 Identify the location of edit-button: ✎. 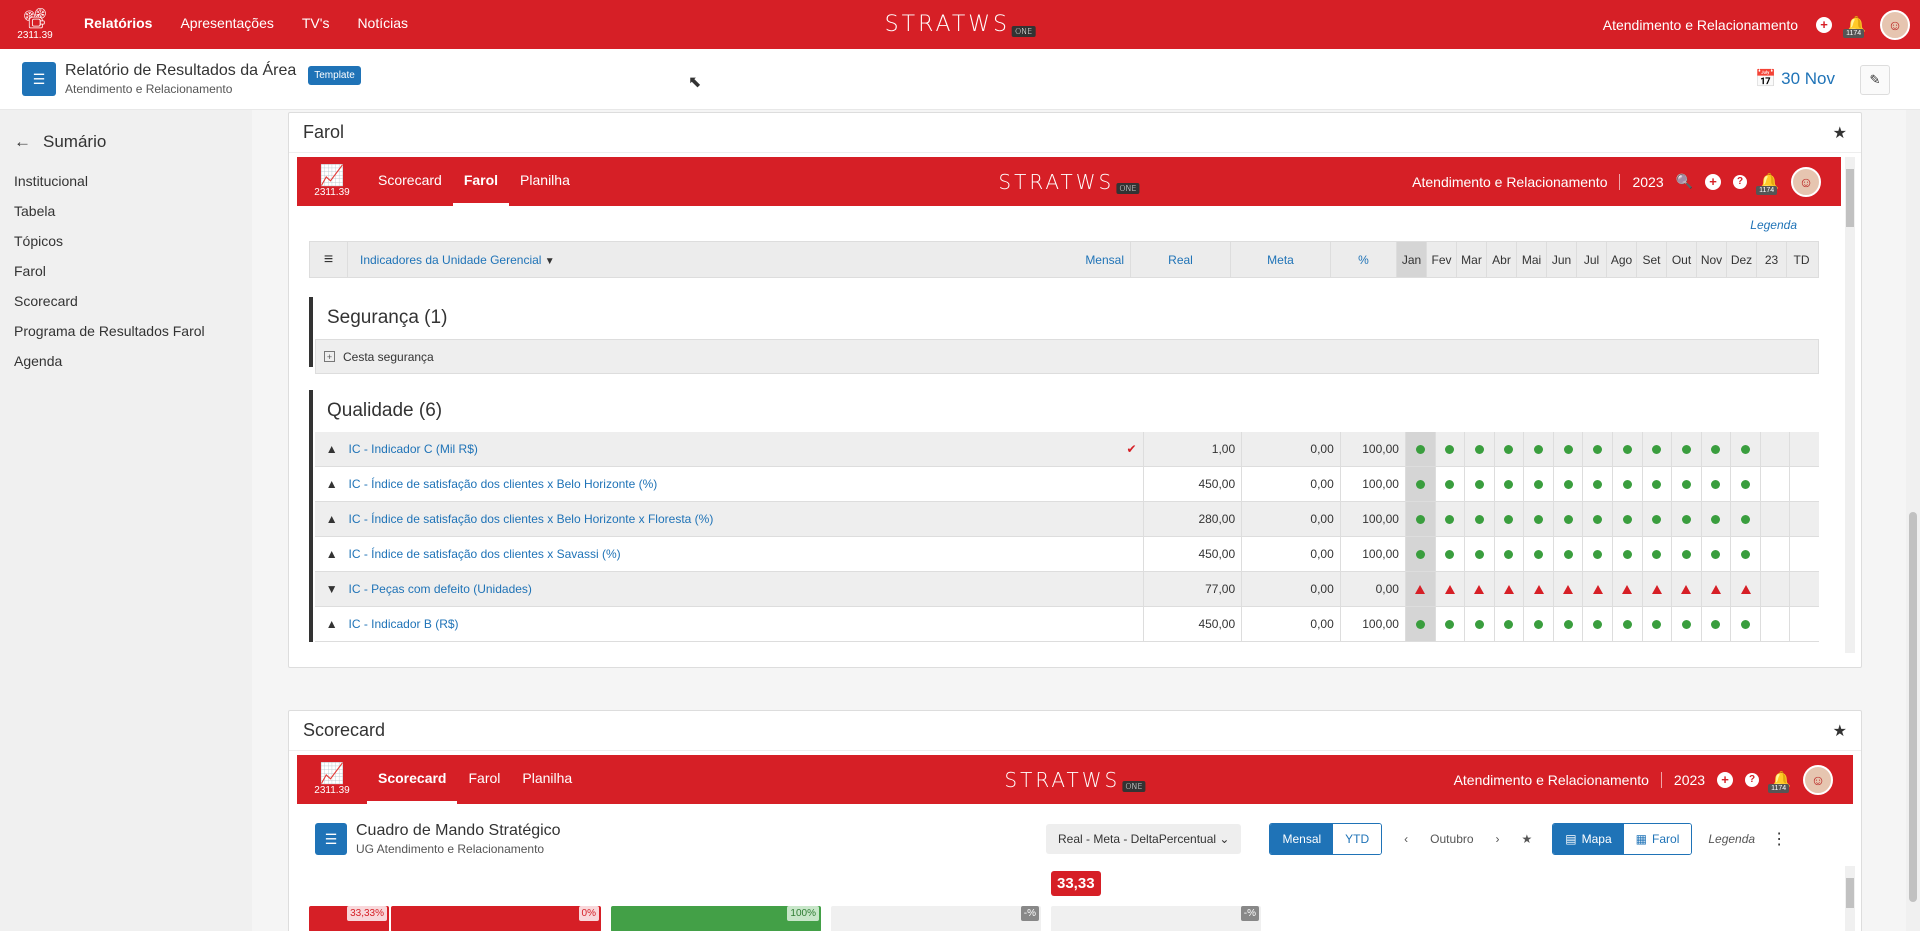
(1875, 80).